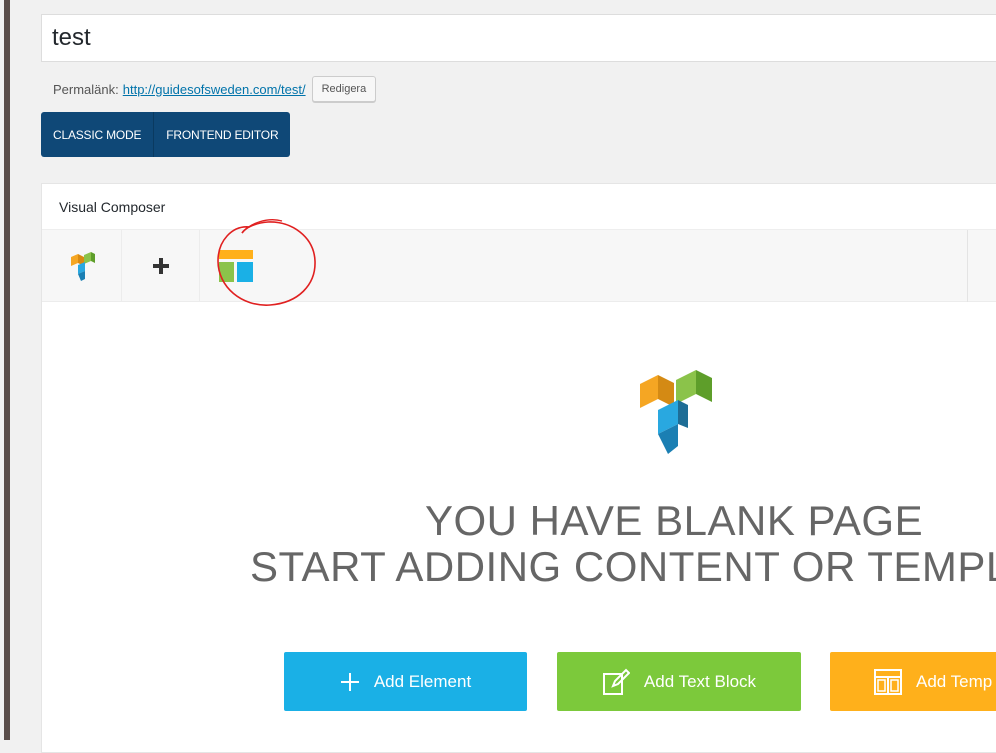 The width and height of the screenshot is (996, 753). I want to click on editor-mode-switch: CLASSIC MODE FRONTEND EDITOR, so click(166, 134).